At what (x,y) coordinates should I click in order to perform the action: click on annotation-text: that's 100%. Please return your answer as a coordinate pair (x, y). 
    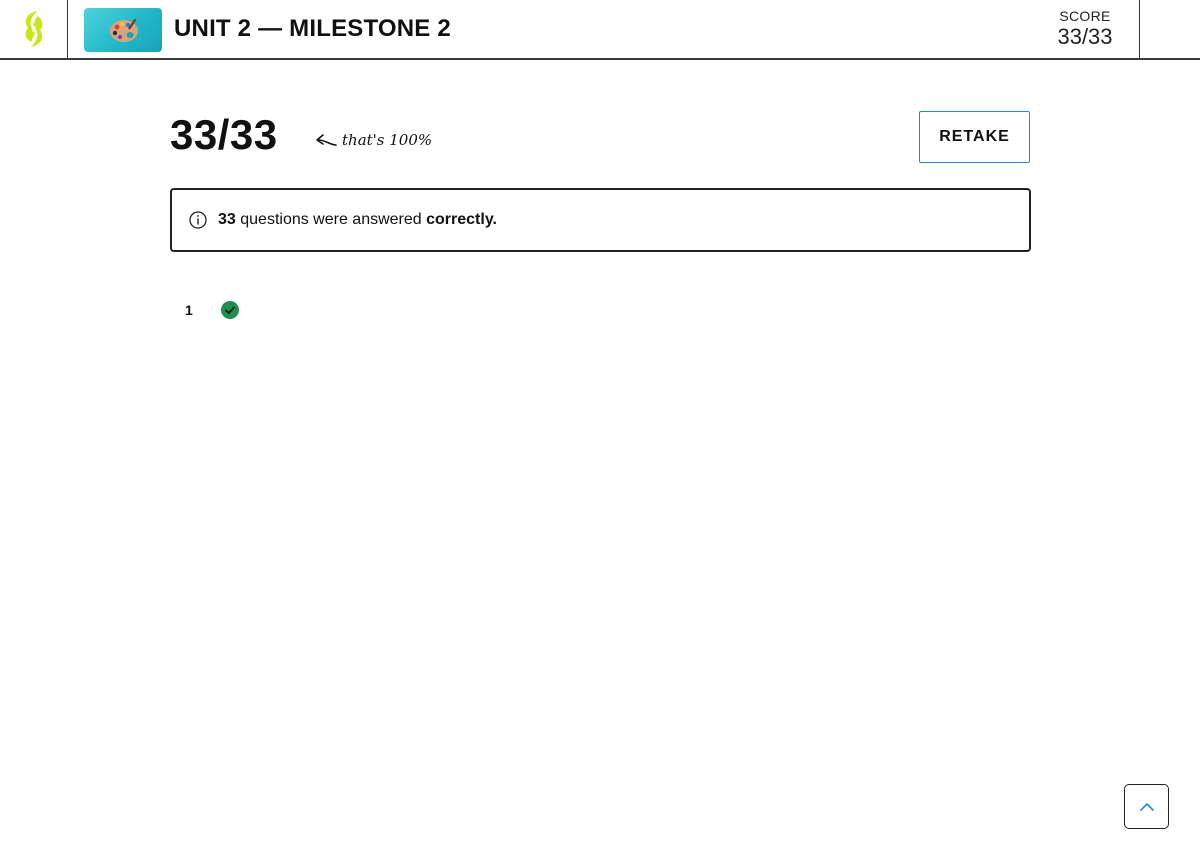
    Looking at the image, I should click on (387, 140).